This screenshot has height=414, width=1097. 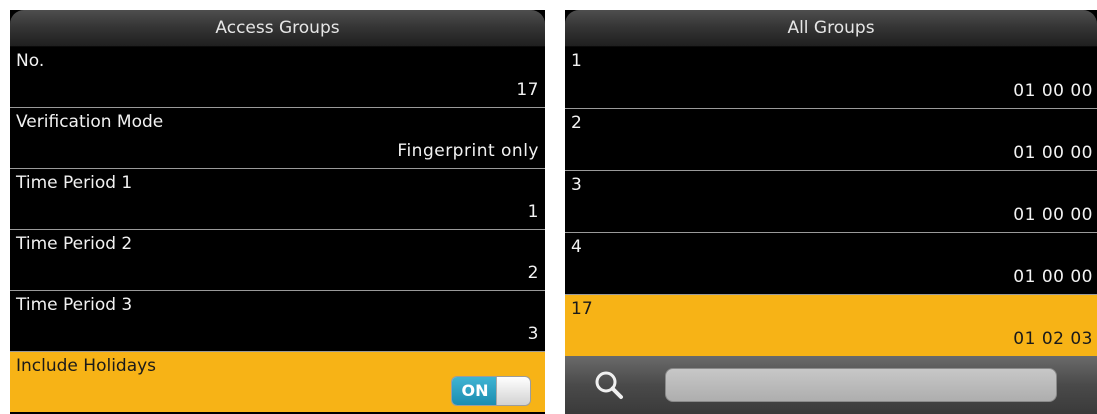 What do you see at coordinates (576, 123) in the screenshot?
I see `group-number: 2` at bounding box center [576, 123].